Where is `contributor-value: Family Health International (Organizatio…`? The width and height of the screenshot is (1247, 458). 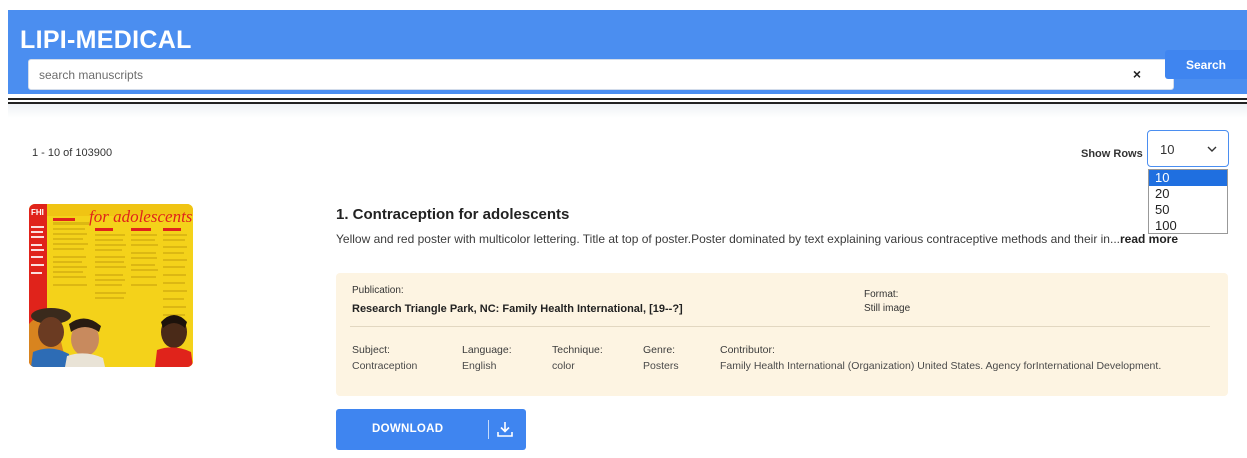
contributor-value: Family Health International (Organizatio… is located at coordinates (941, 366).